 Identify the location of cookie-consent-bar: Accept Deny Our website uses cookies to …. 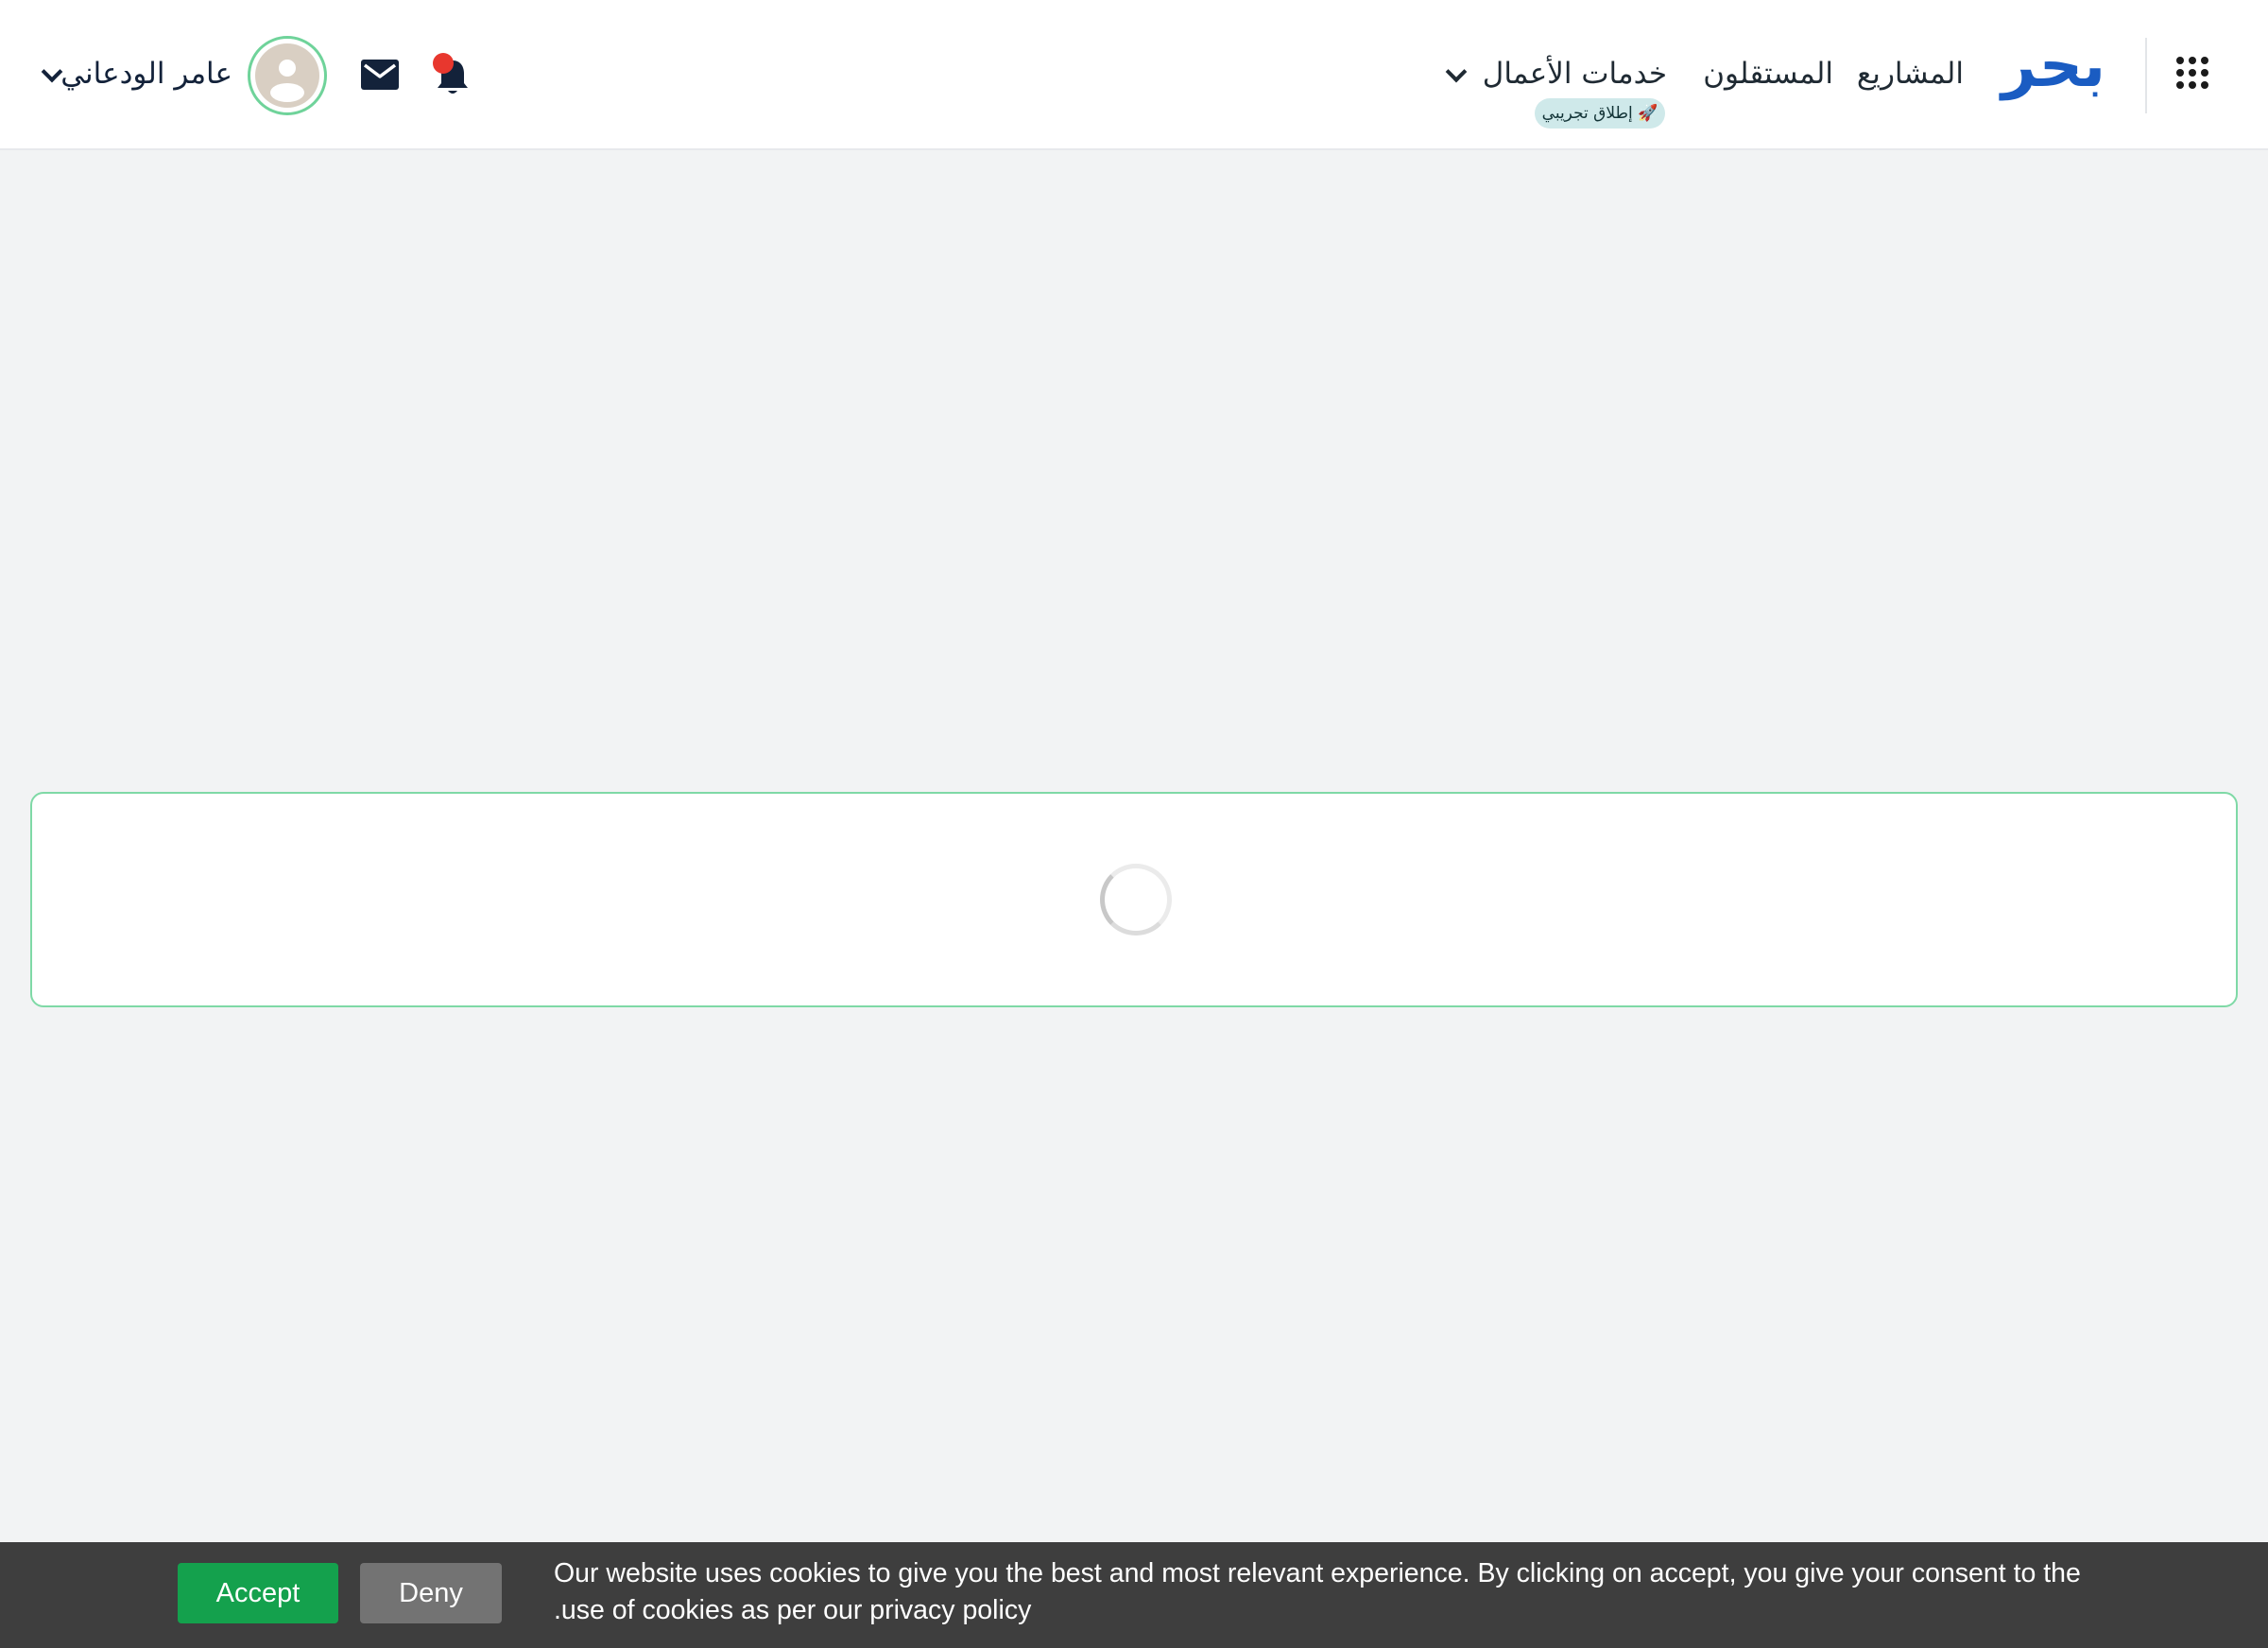
(1134, 1595).